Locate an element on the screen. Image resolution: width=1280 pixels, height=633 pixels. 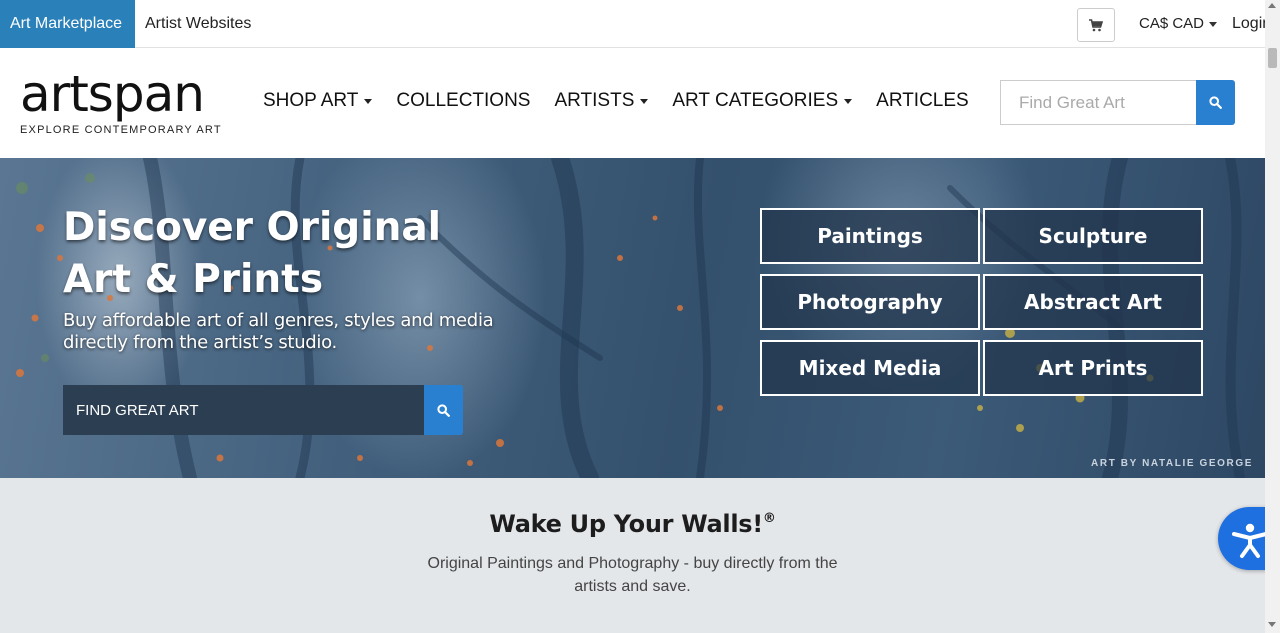
header-search-button is located at coordinates (1215, 102).